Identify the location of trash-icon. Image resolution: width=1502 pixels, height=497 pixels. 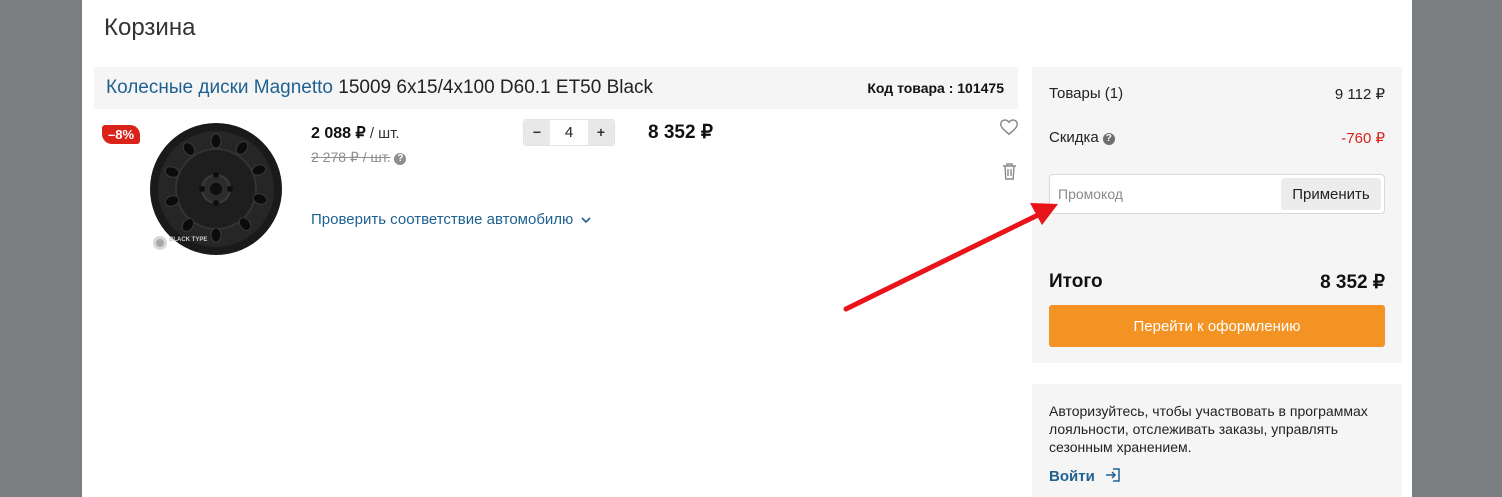
(1009, 173).